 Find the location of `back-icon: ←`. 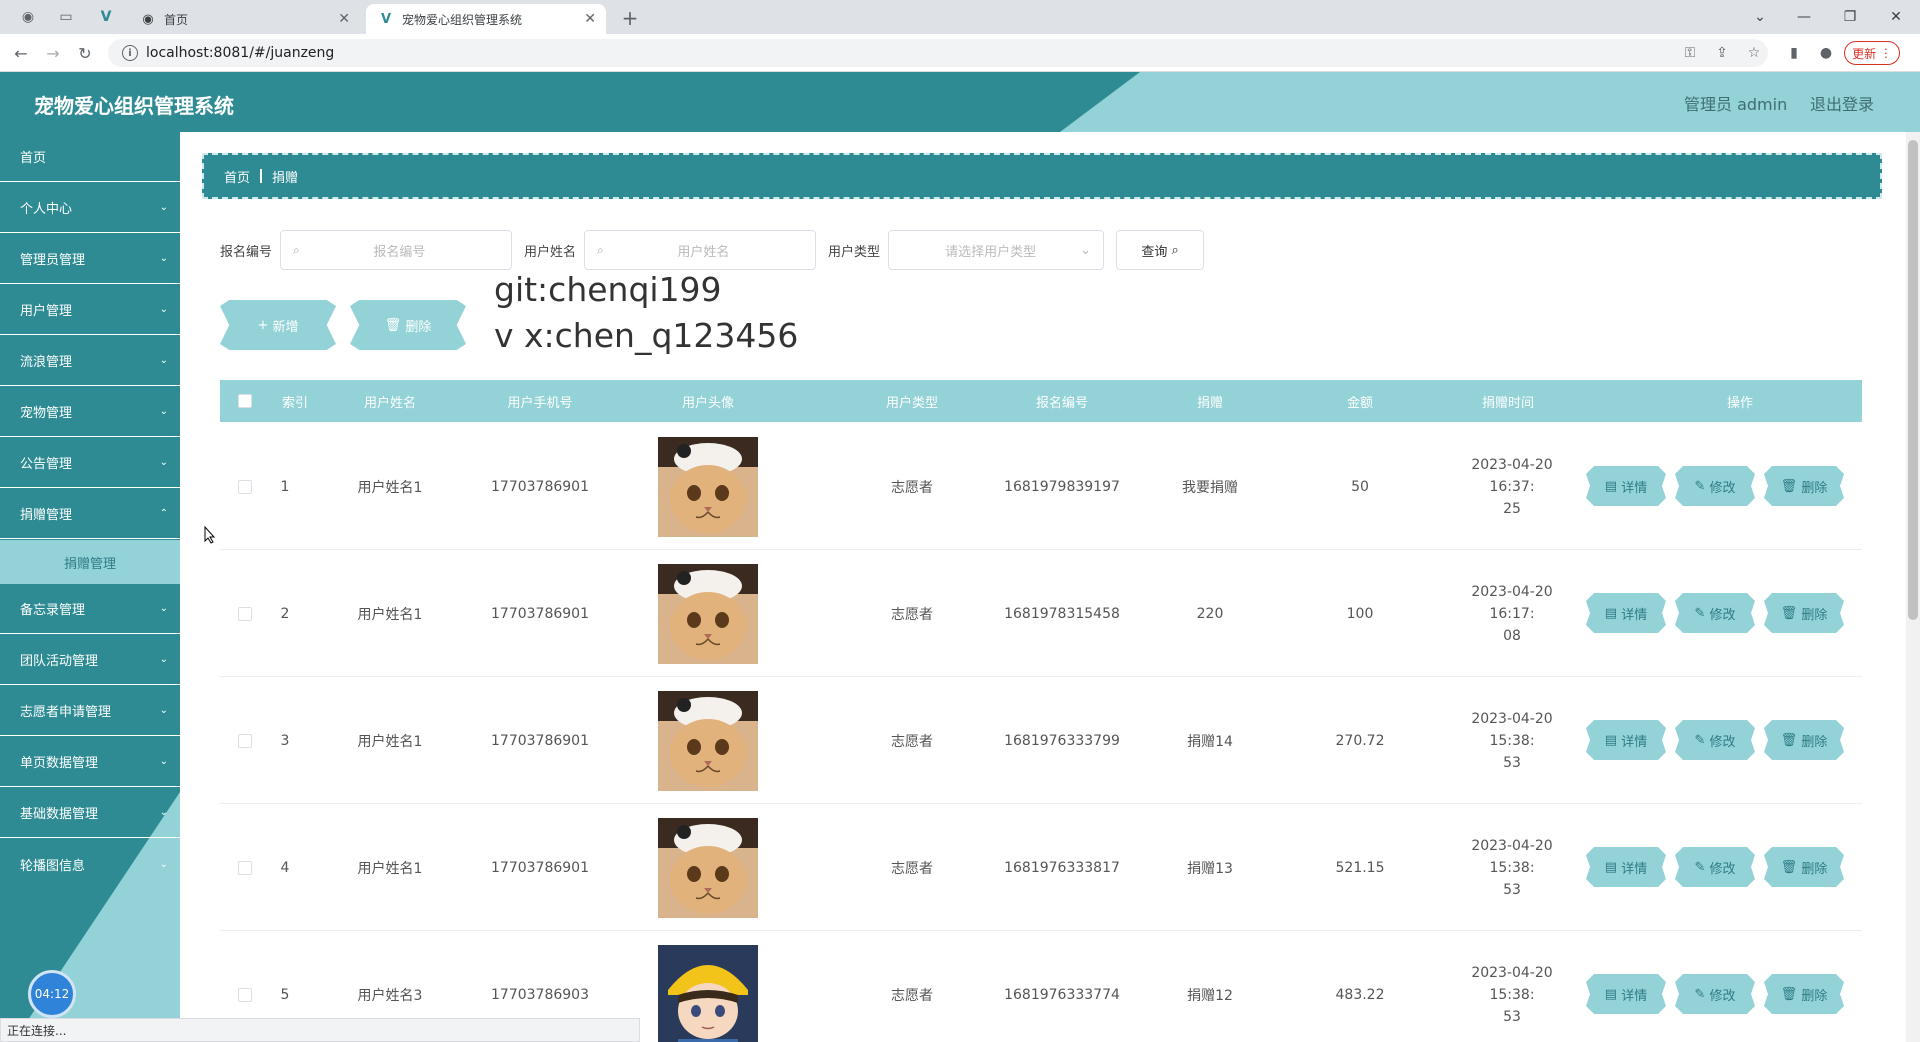

back-icon: ← is located at coordinates (21, 53).